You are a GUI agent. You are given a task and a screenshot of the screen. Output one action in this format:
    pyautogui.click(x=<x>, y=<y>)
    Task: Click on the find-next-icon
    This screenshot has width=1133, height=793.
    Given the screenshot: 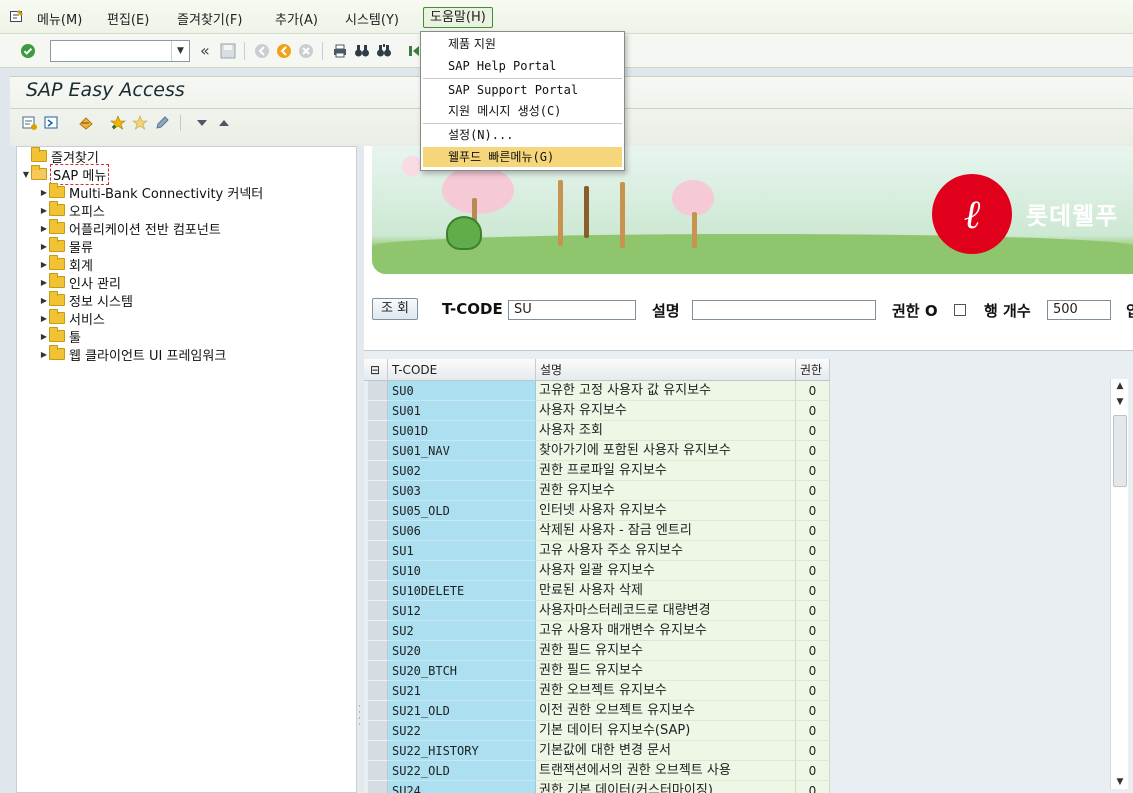 What is the action you would take?
    pyautogui.click(x=384, y=51)
    